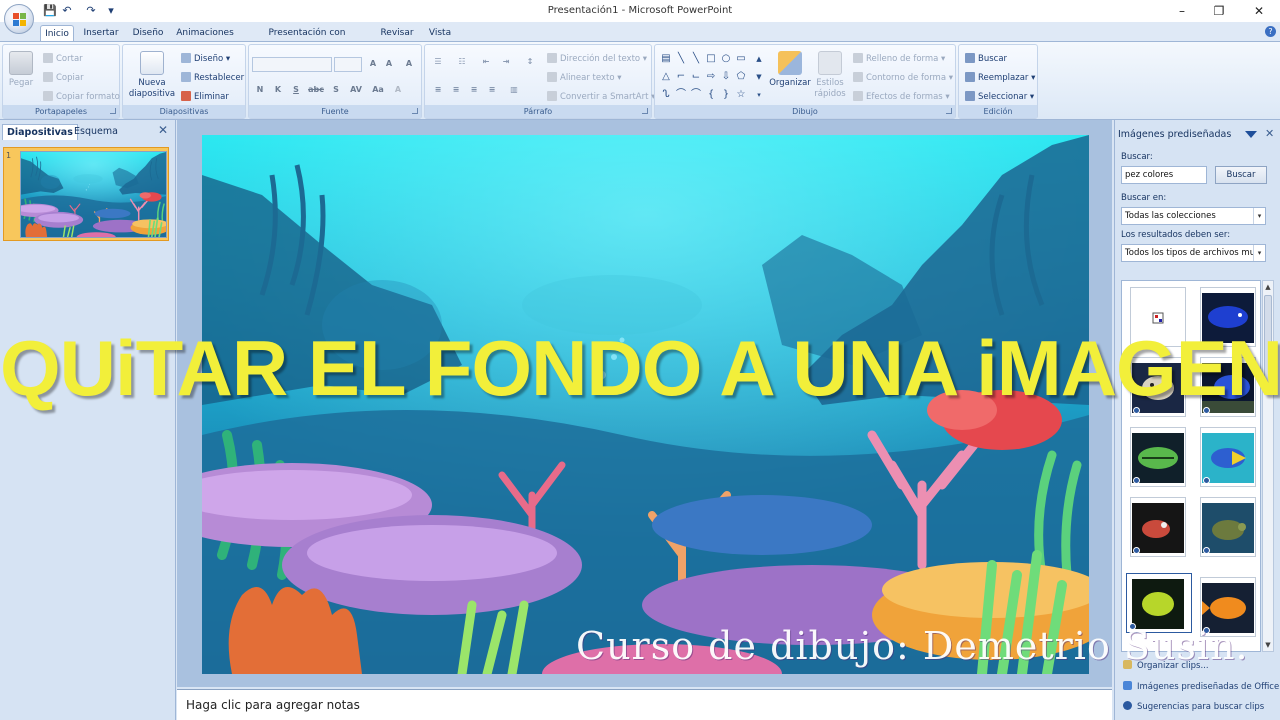 The height and width of the screenshot is (720, 1280). Describe the element at coordinates (696, 95) in the screenshot. I see `arc-shape-icon: ⌒` at that location.